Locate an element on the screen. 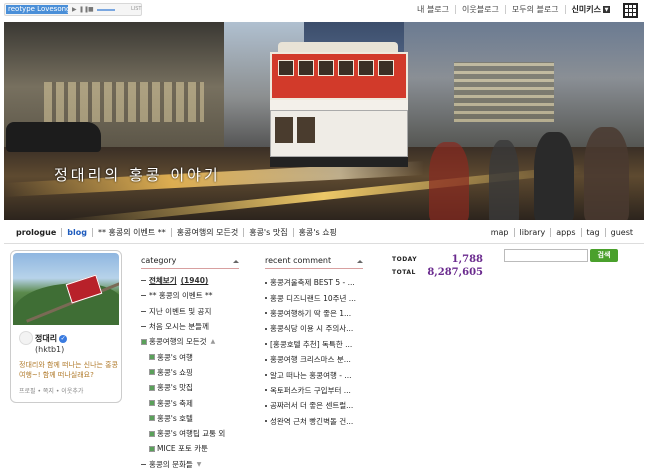 The image size is (650, 469). profile-links: 프로필 • 쪽지 • 이웃추가 is located at coordinates (51, 390).